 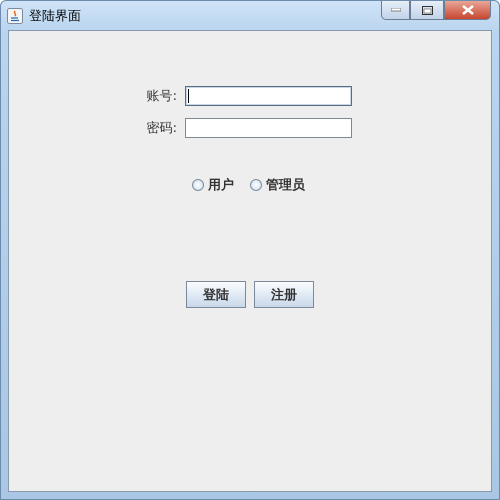 I want to click on close-button, so click(x=467, y=10).